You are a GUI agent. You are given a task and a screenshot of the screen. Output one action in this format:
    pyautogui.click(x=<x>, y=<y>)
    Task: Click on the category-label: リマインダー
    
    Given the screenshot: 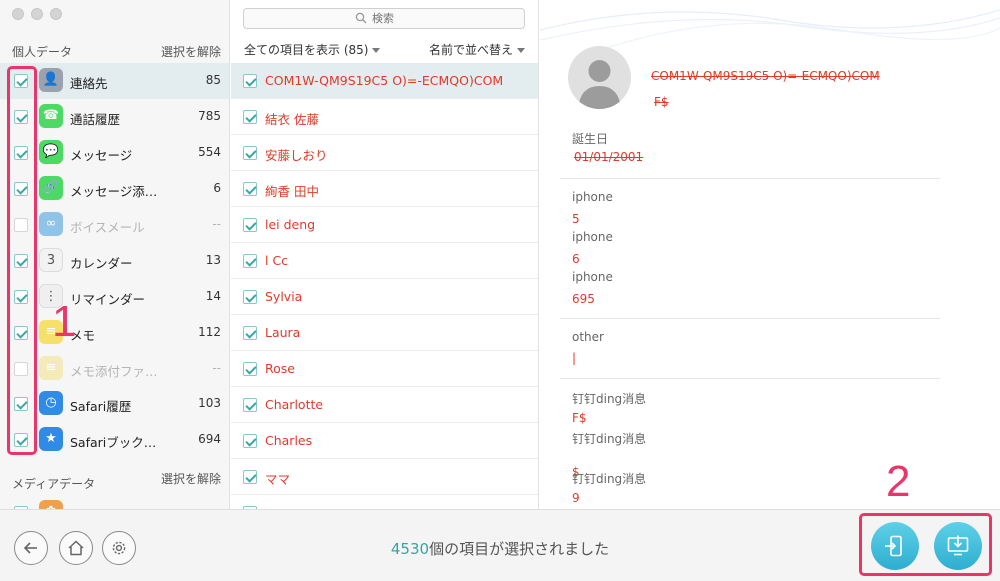 What is the action you would take?
    pyautogui.click(x=108, y=299)
    